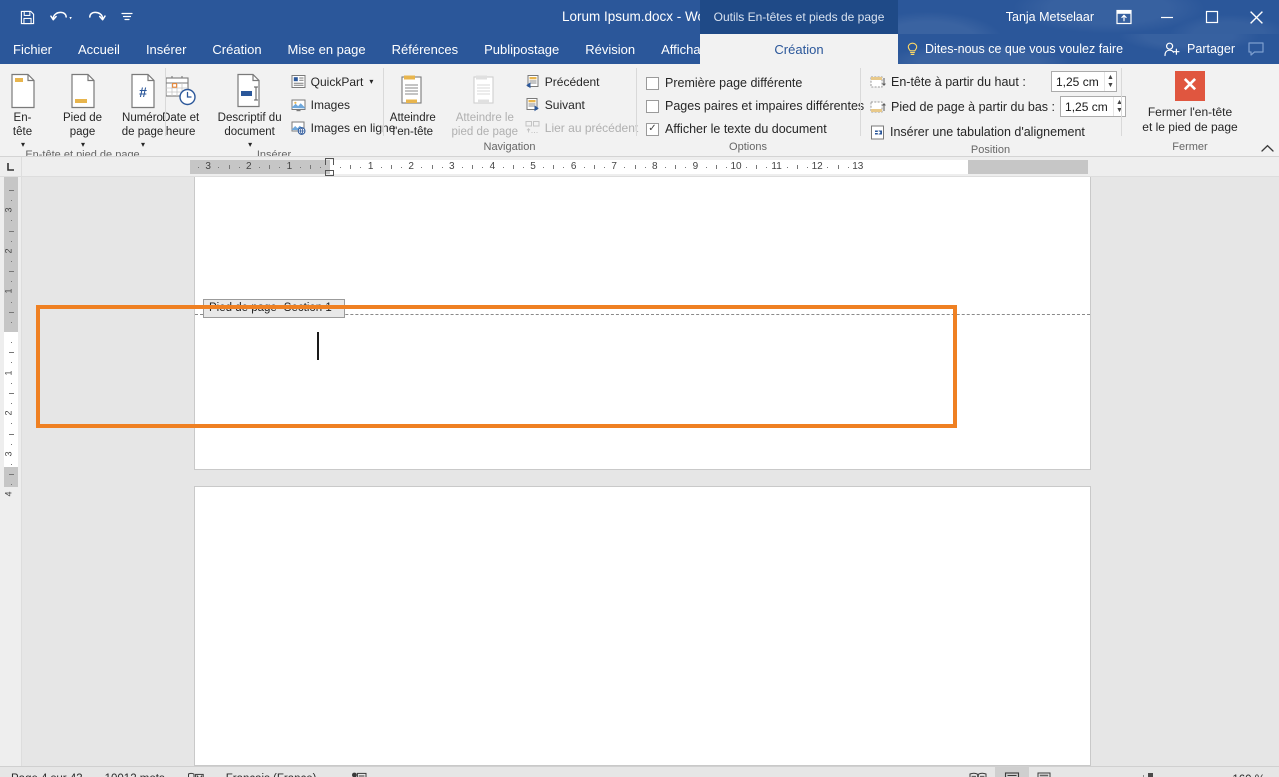 The image size is (1279, 777). Describe the element at coordinates (1087, 106) in the screenshot. I see `footer-from-bottom-input` at that location.